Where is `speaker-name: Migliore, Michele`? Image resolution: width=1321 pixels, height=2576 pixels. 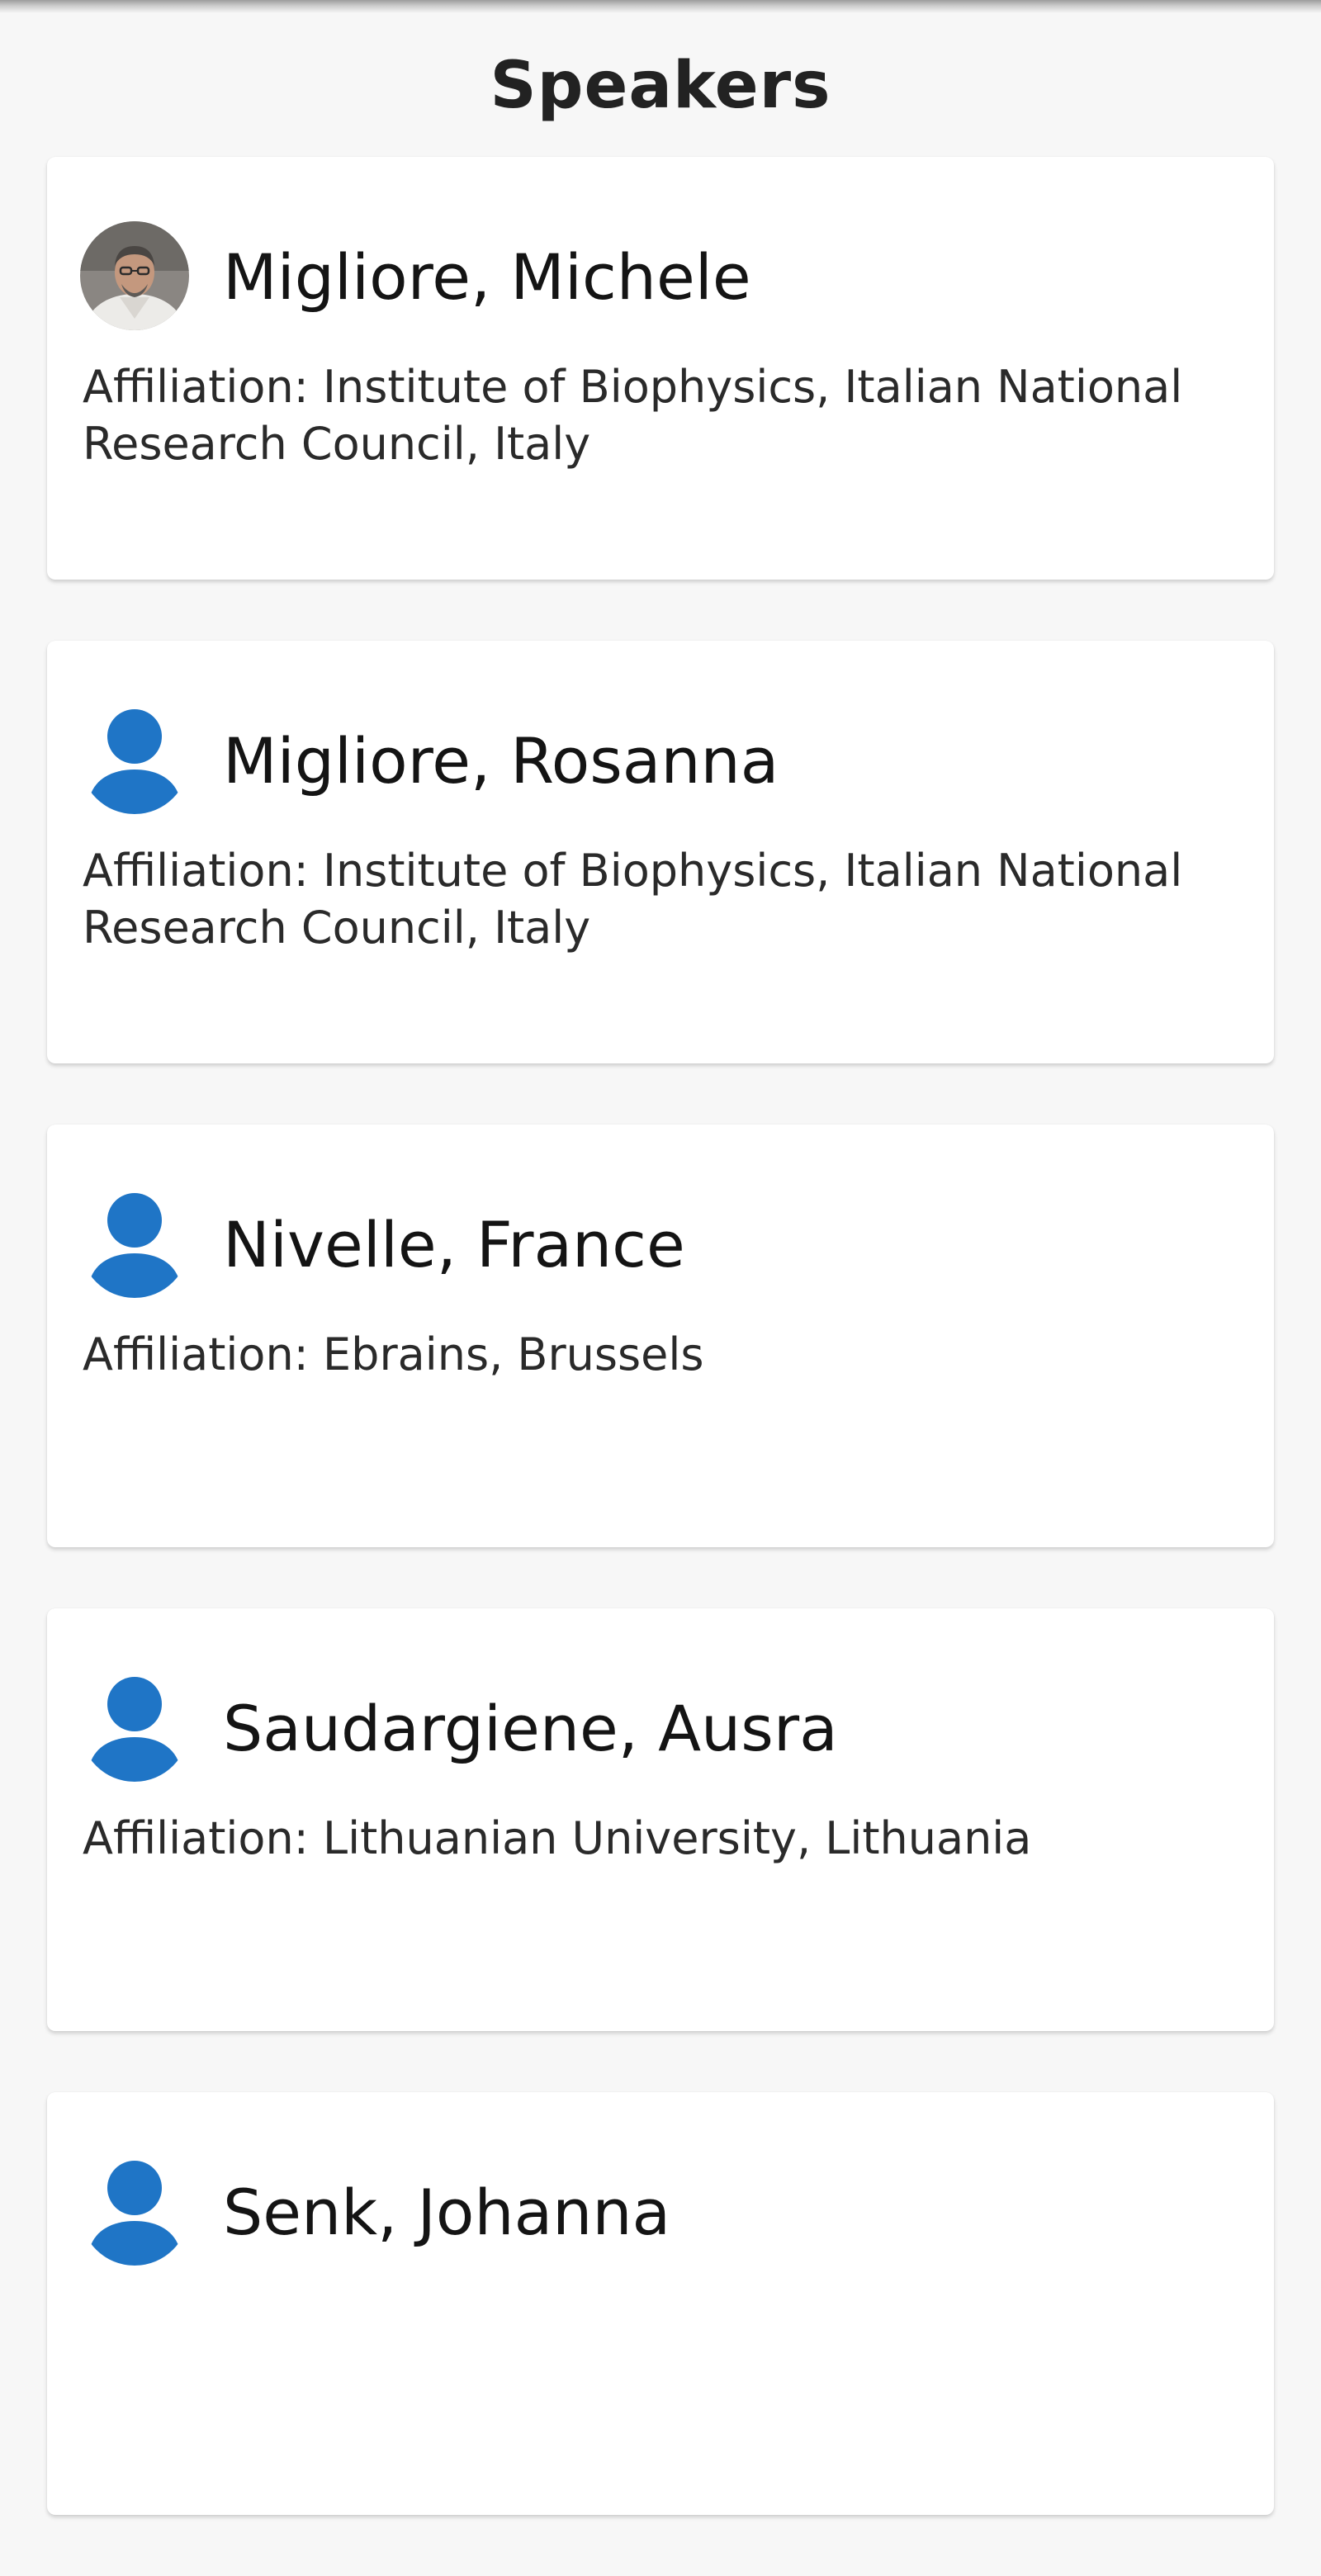
speaker-name: Migliore, Michele is located at coordinates (487, 277).